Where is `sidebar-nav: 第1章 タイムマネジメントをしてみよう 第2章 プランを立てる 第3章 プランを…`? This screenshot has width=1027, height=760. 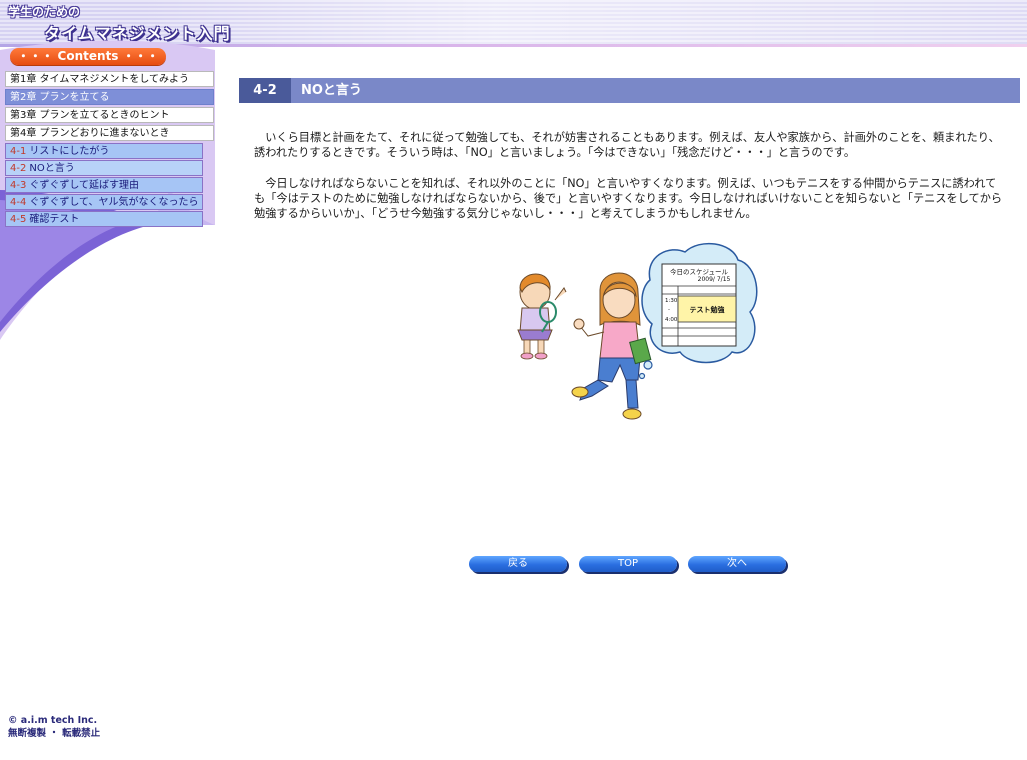
sidebar-nav: 第1章 タイムマネジメントをしてみよう 第2章 プランを立てる 第3章 プランを… is located at coordinates (109, 149).